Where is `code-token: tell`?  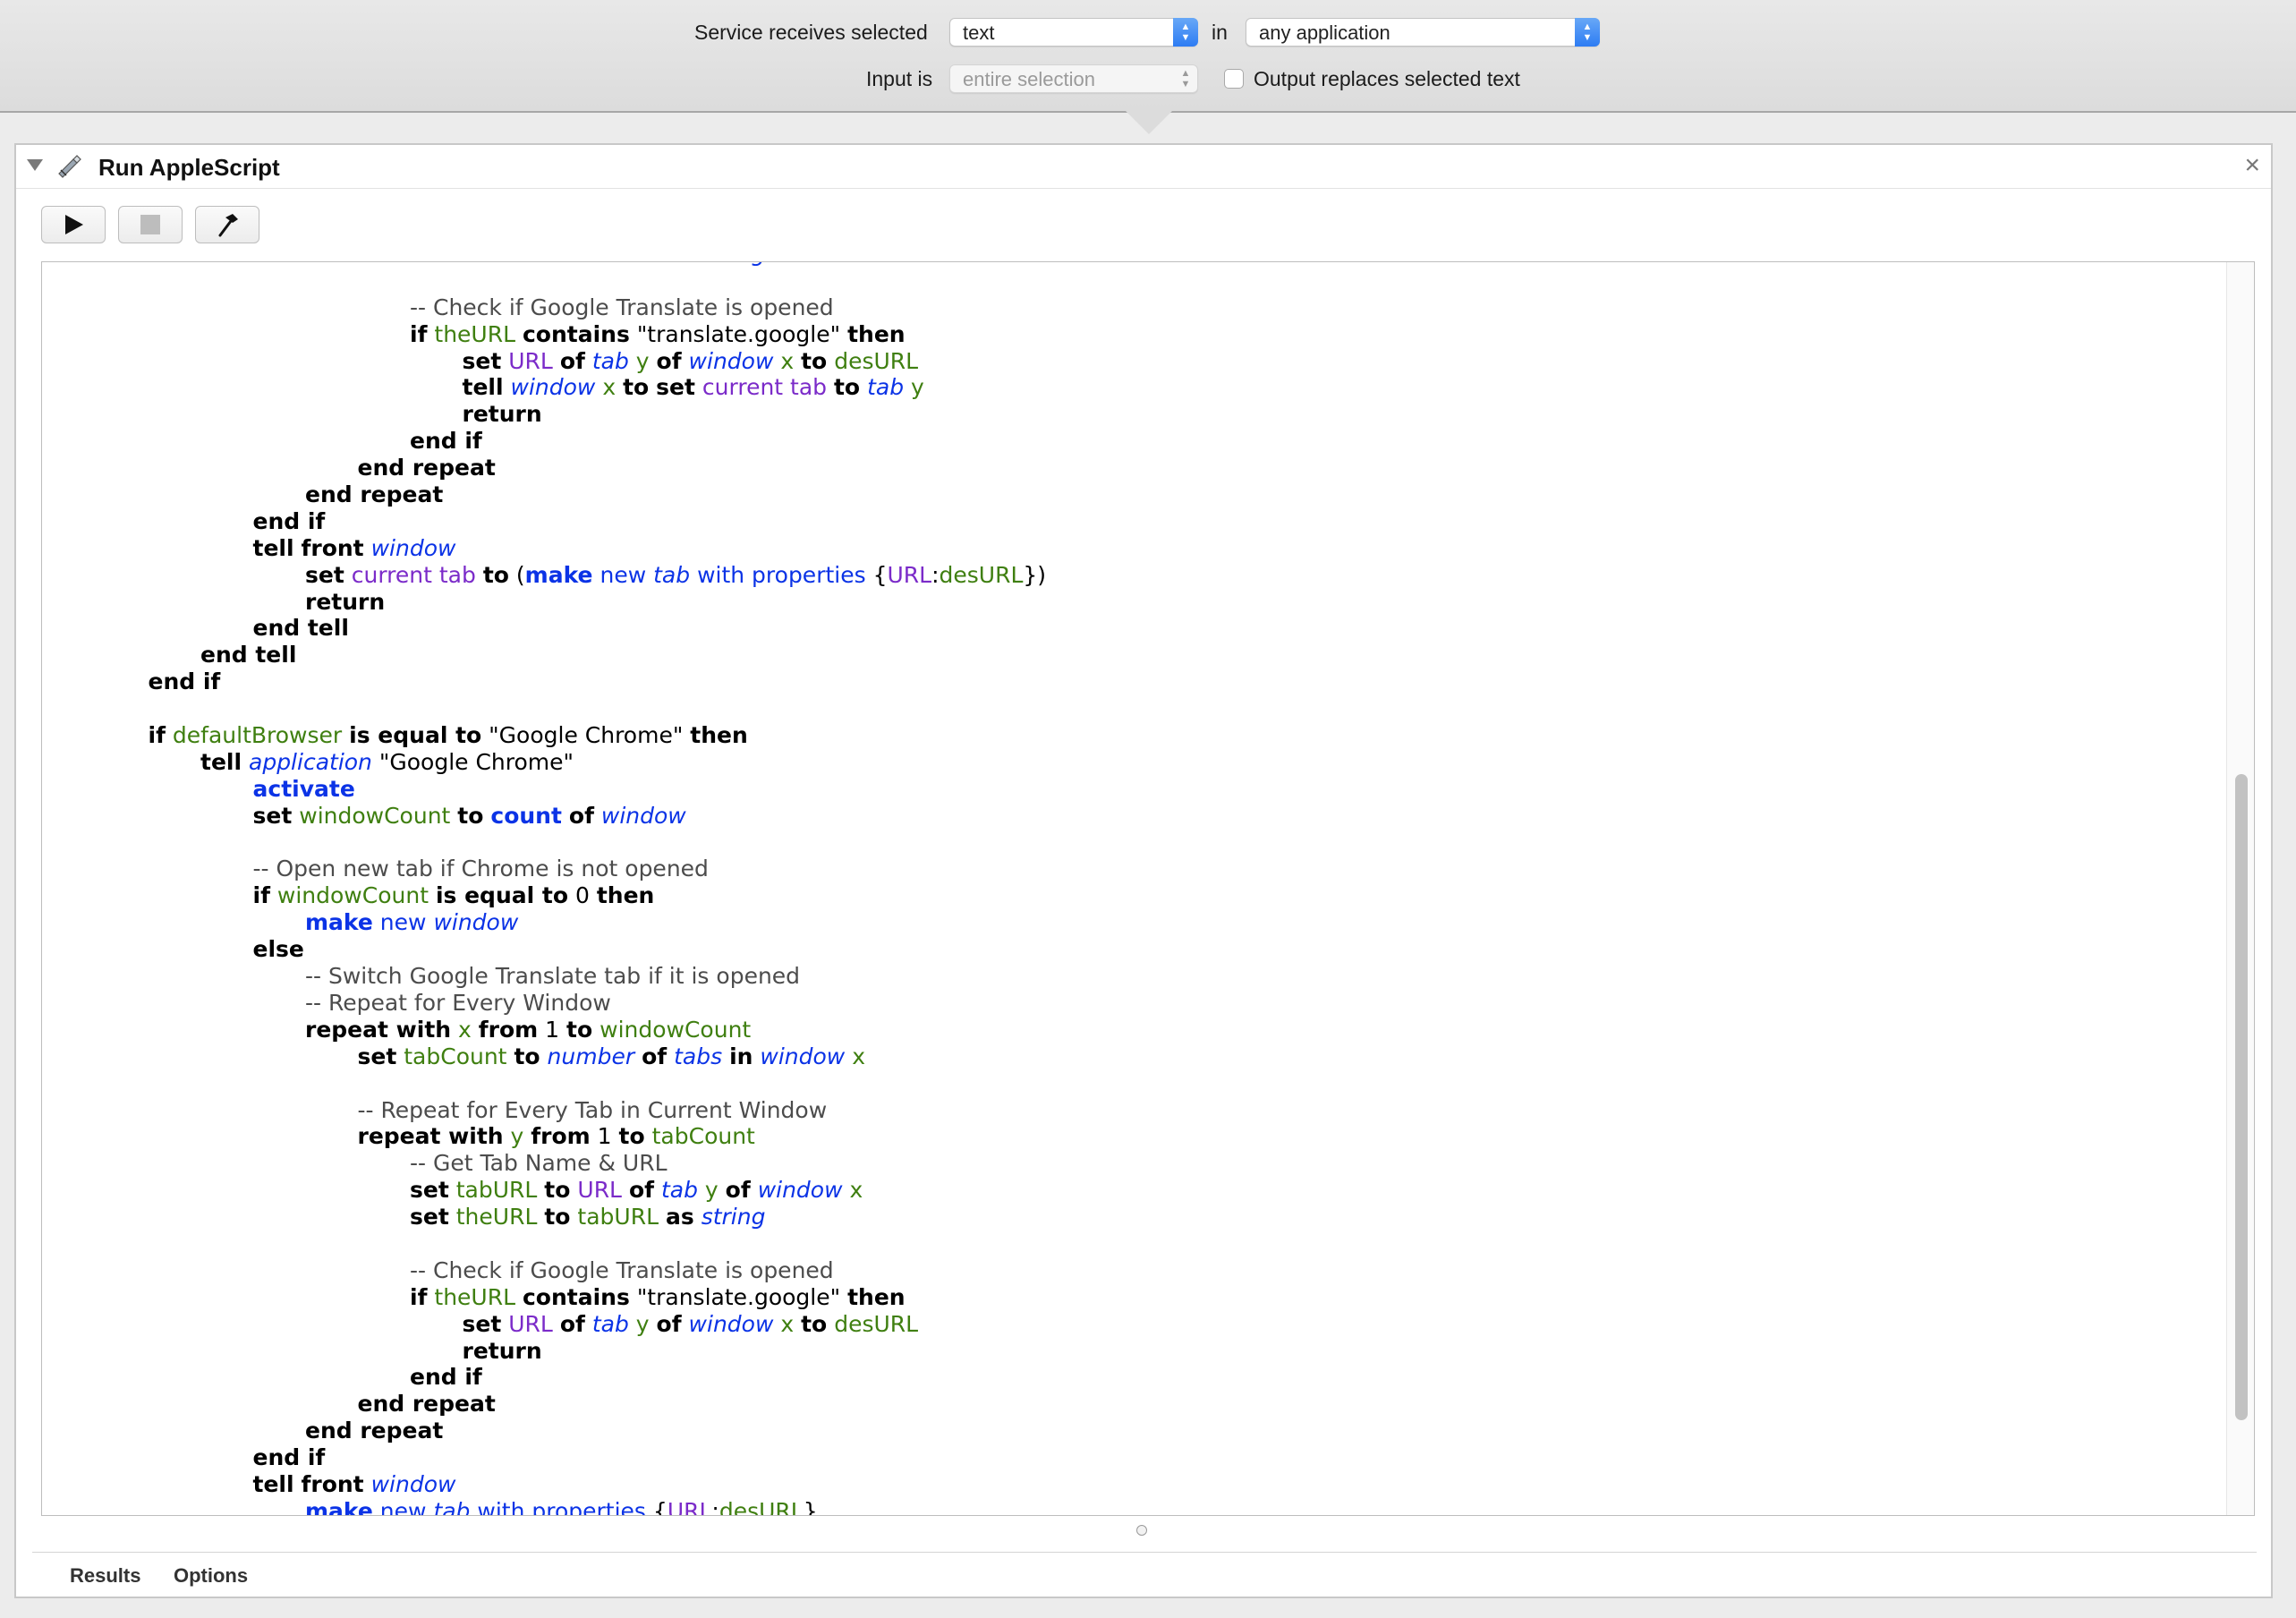 code-token: tell is located at coordinates (273, 1483).